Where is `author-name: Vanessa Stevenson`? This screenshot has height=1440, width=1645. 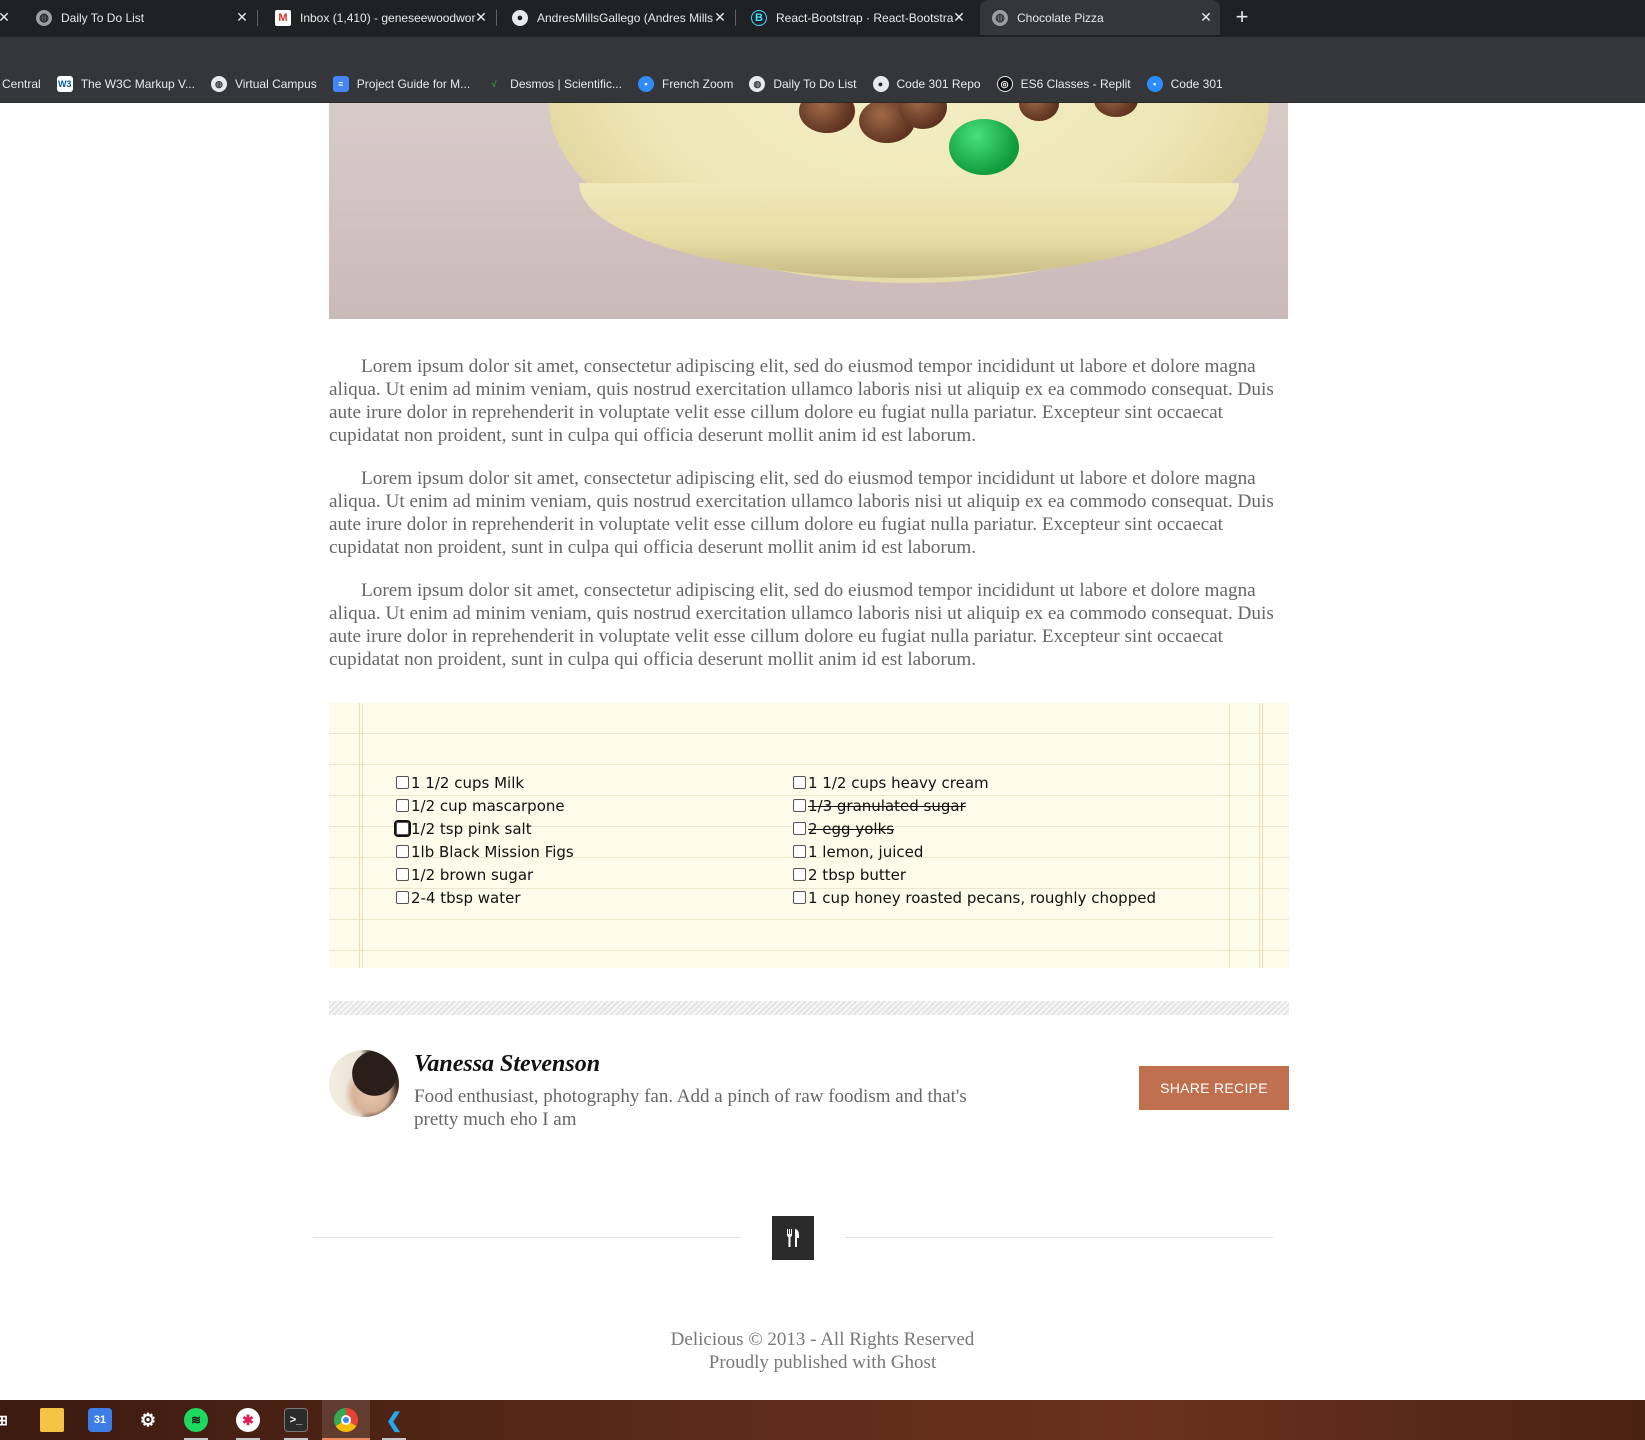 author-name: Vanessa Stevenson is located at coordinates (507, 1064).